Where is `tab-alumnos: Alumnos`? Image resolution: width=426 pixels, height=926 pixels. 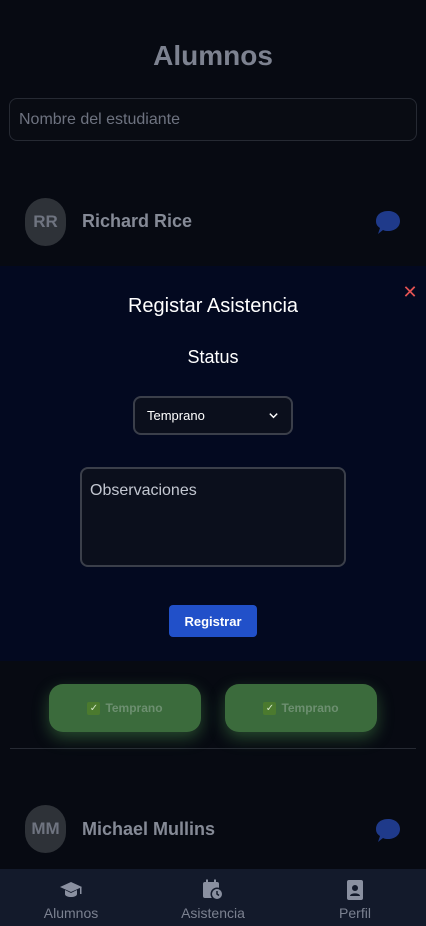 tab-alumnos: Alumnos is located at coordinates (71, 897).